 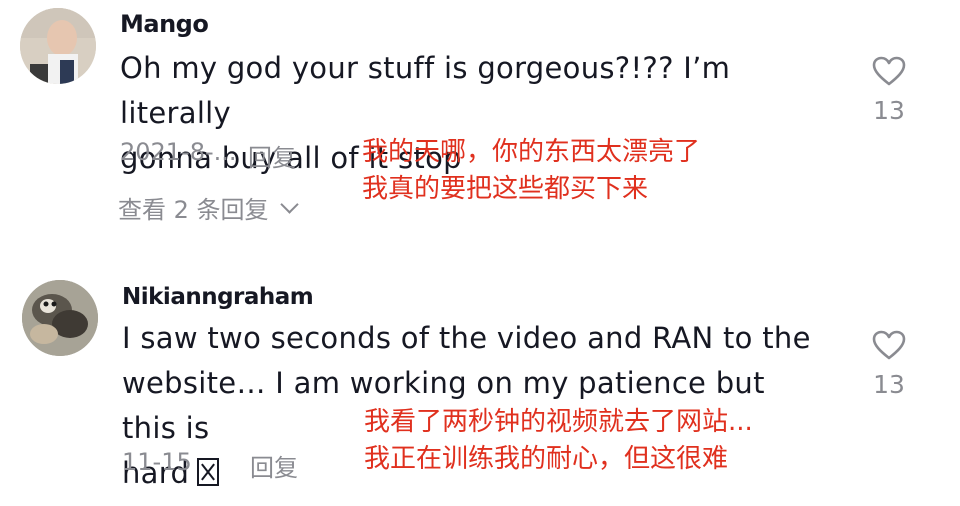 What do you see at coordinates (289, 204) in the screenshot?
I see `chevron-down-icon` at bounding box center [289, 204].